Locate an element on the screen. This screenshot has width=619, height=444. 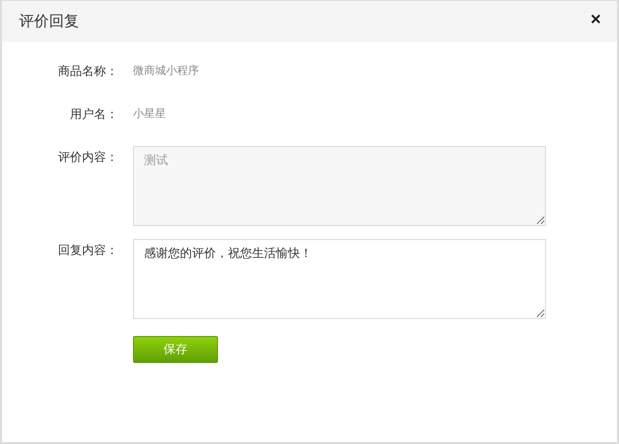
field-label: 用户名： is located at coordinates (93, 114).